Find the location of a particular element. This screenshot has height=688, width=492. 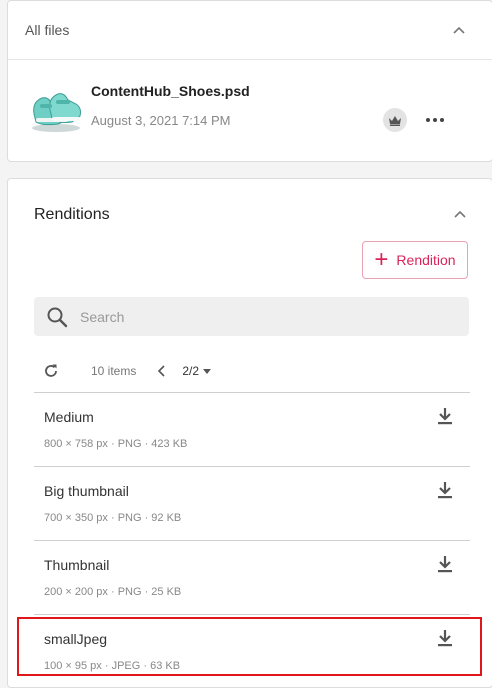

search-icon is located at coordinates (57, 317).